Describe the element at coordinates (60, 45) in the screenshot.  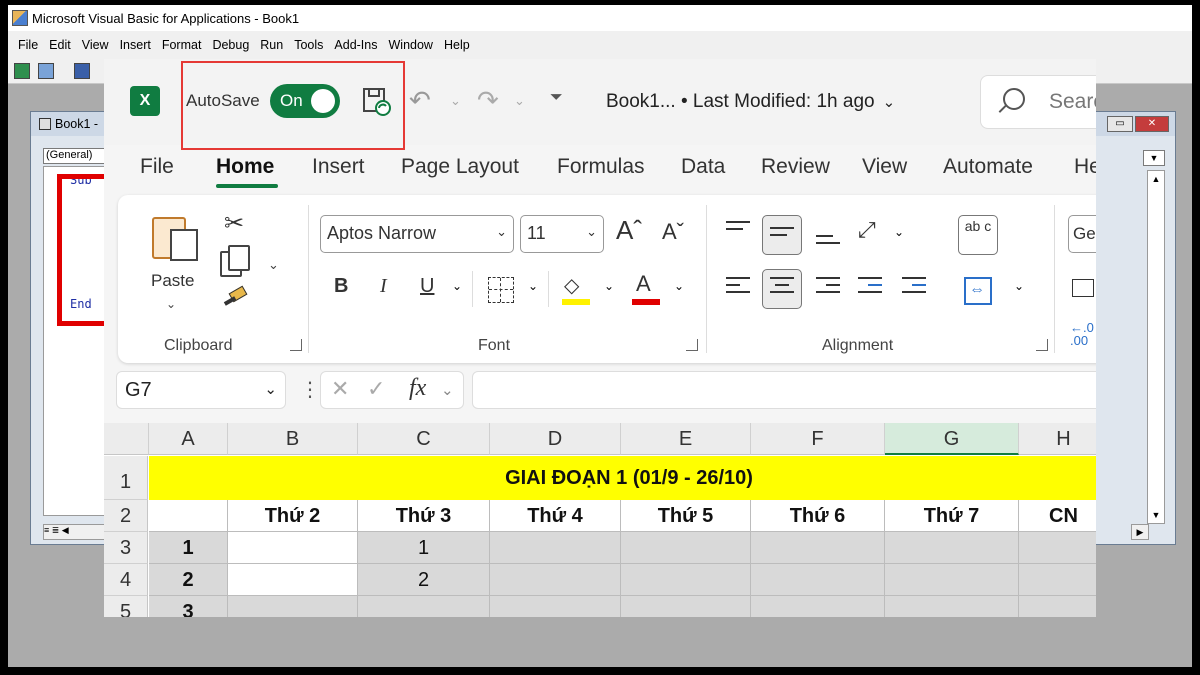
I see `vbe-menu-edit: Edit` at that location.